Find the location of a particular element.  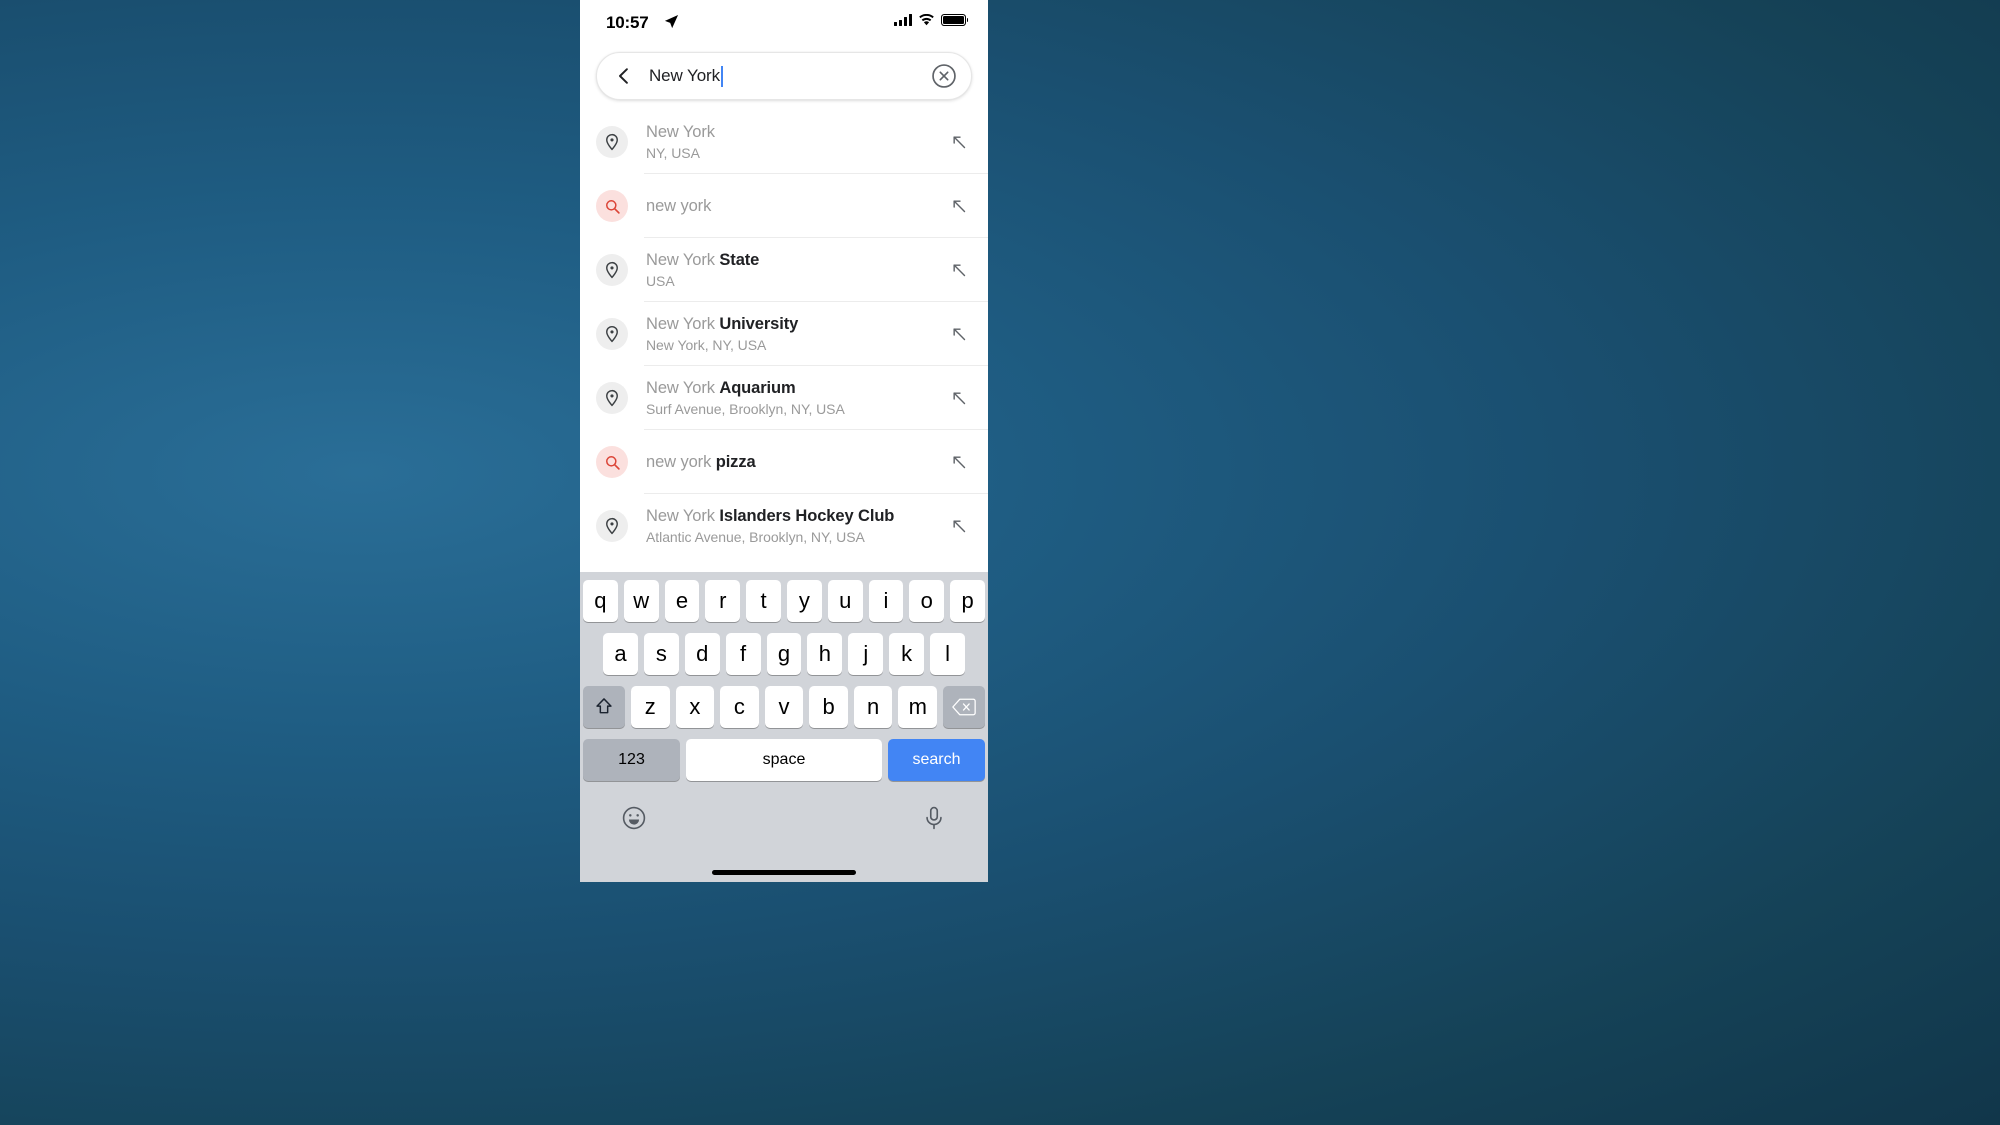

search-input-value: New York is located at coordinates (685, 75).